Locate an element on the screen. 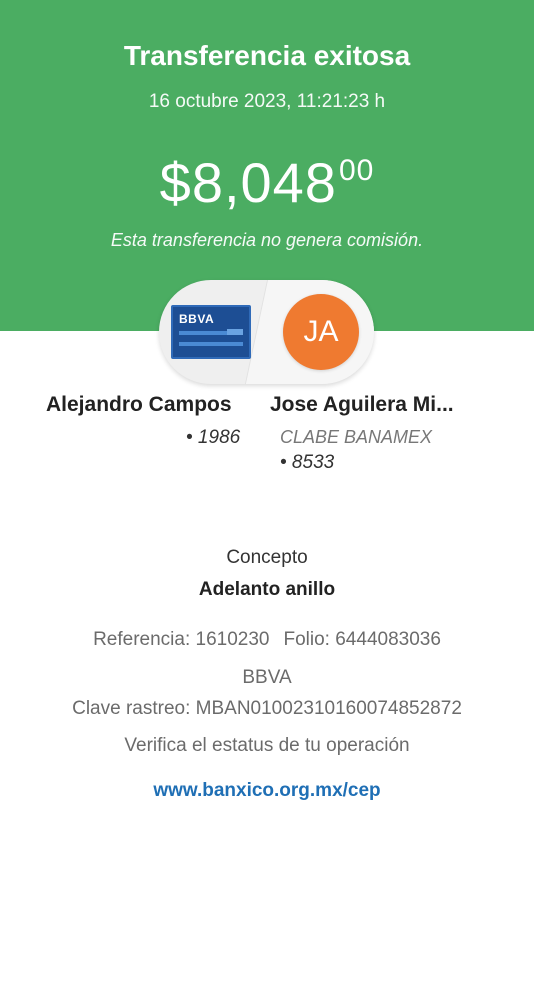  tracking-key: Clave rastreo: MBAN01002310160074852872 is located at coordinates (267, 708).